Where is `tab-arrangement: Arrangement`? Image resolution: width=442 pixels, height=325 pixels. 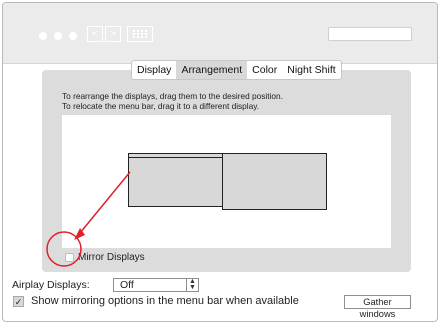
tab-arrangement: Arrangement is located at coordinates (212, 70).